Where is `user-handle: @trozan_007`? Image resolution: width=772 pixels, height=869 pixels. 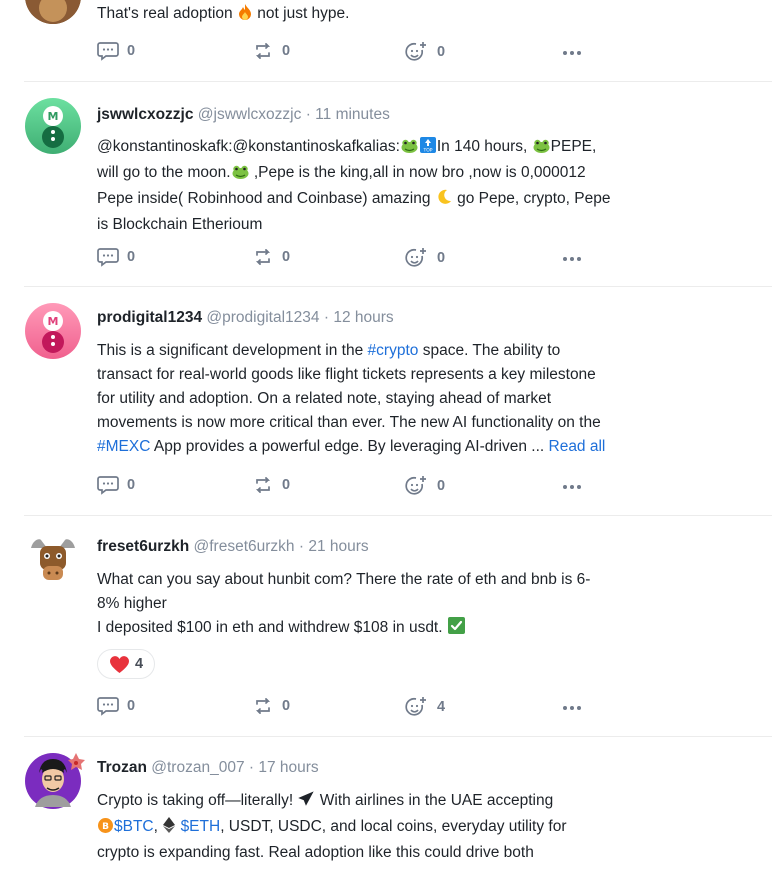 user-handle: @trozan_007 is located at coordinates (197, 767).